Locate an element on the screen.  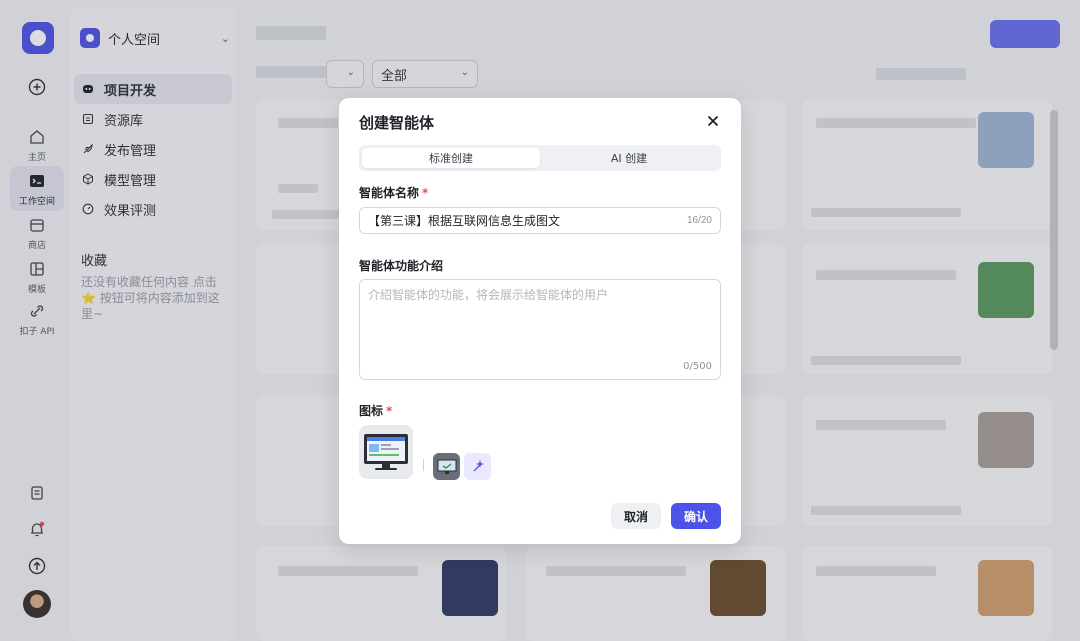
icon-label-text: 图标 is located at coordinates (371, 411).